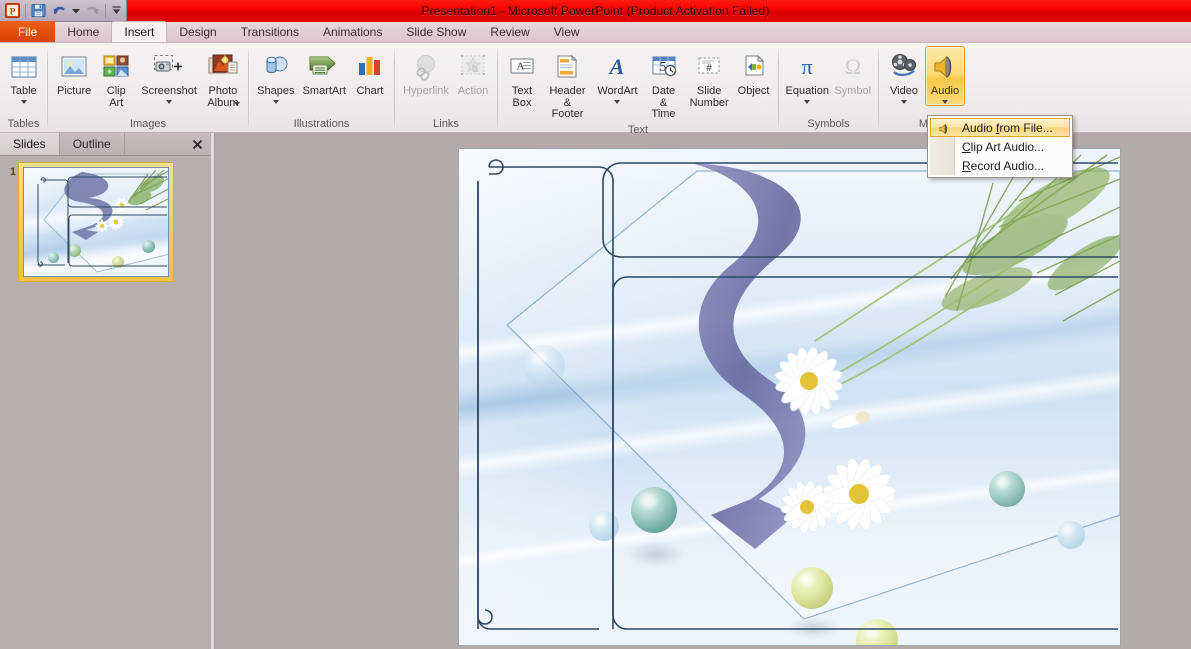 The height and width of the screenshot is (649, 1191). What do you see at coordinates (828, 124) in the screenshot?
I see `group-label-symbols: Symbols` at bounding box center [828, 124].